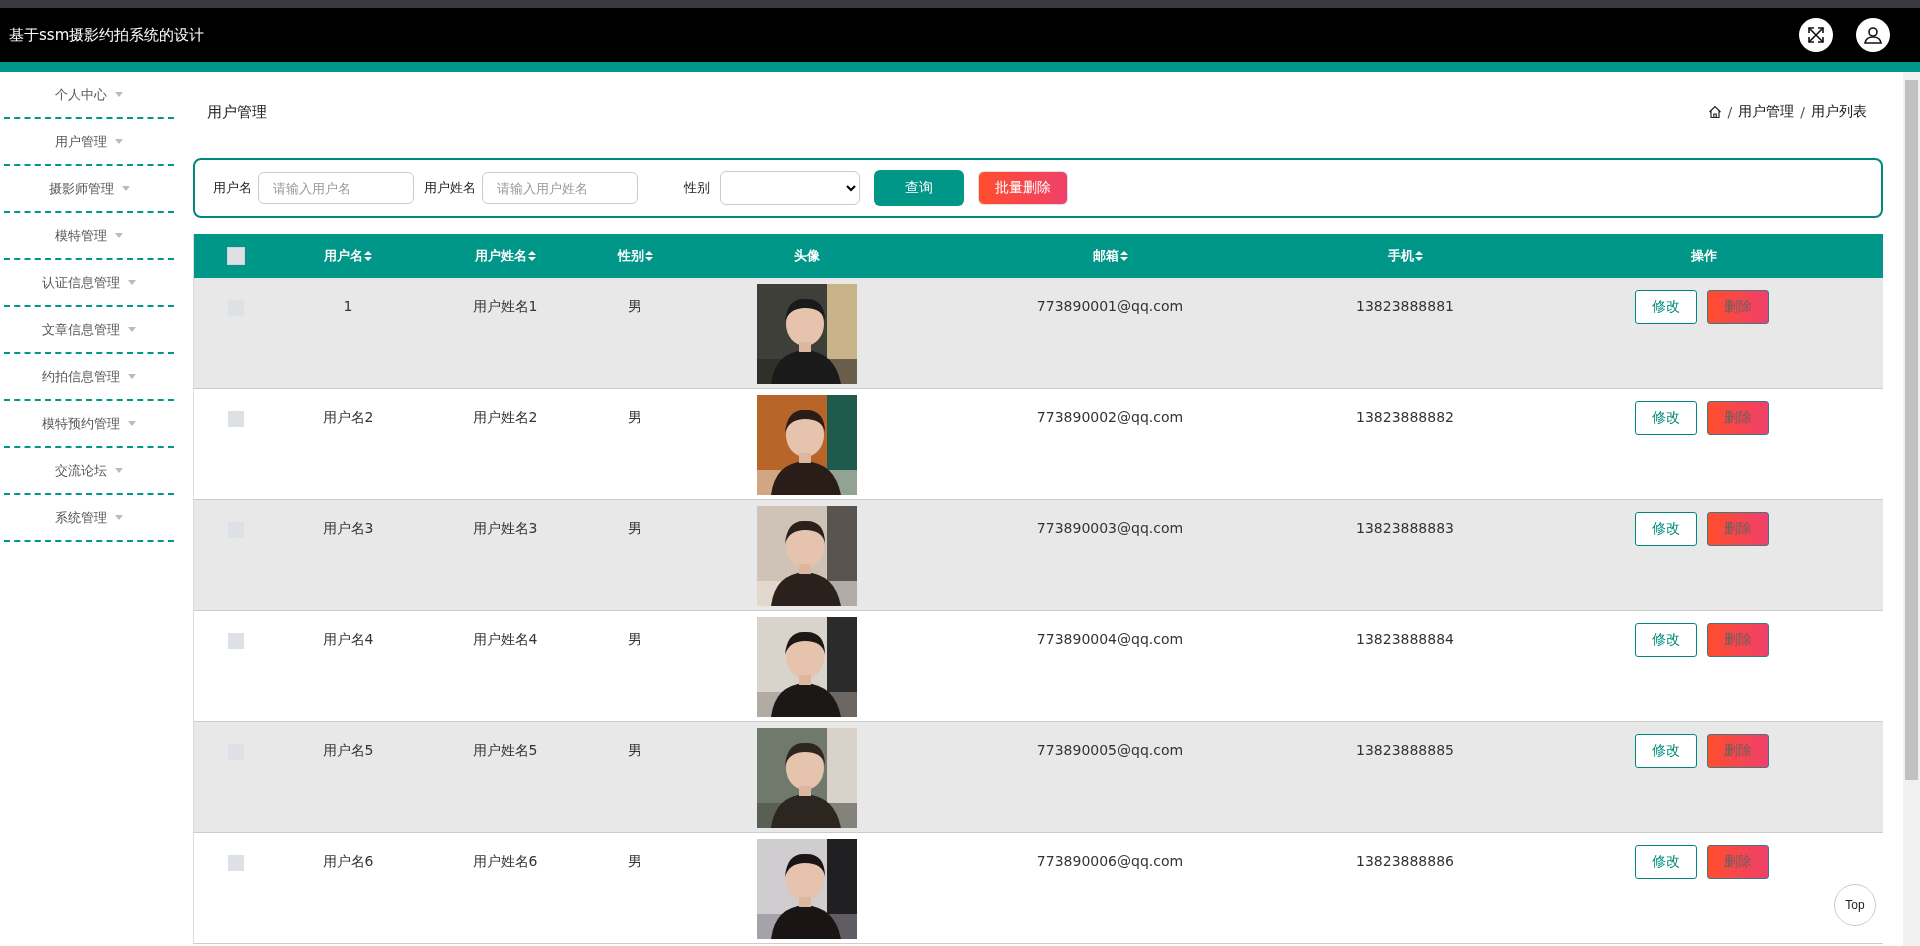 The image size is (1920, 946). I want to click on table-cell: 用户姓名6, so click(505, 862).